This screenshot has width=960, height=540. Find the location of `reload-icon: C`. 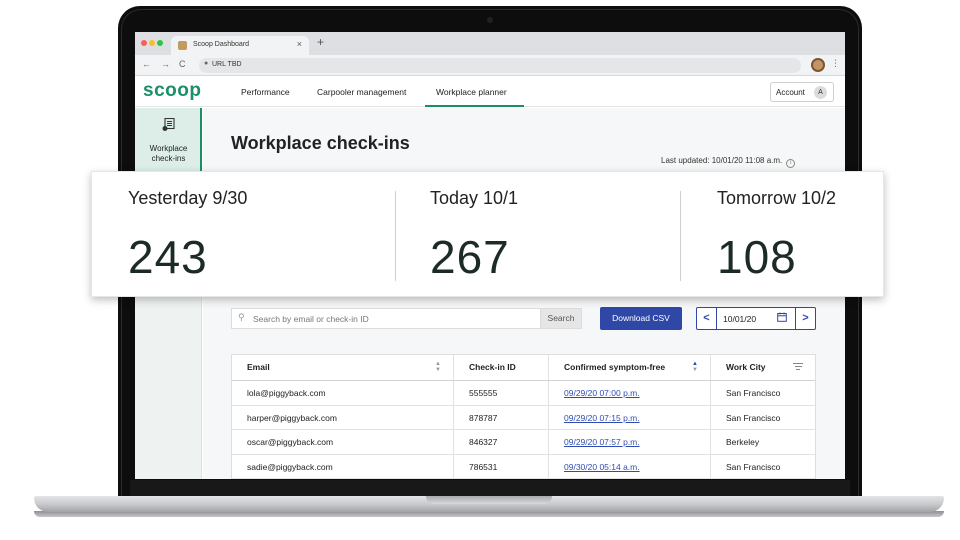

reload-icon: C is located at coordinates (182, 64).